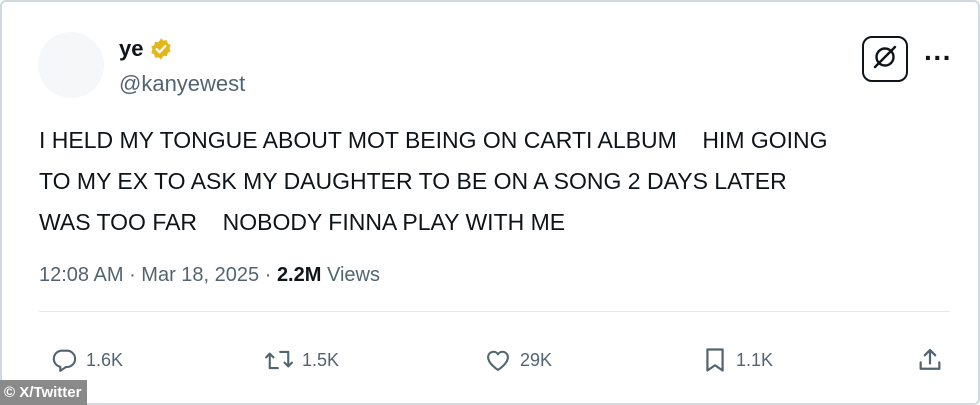  Describe the element at coordinates (200, 275) in the screenshot. I see `tweet-date: Mar 18, 2025` at that location.